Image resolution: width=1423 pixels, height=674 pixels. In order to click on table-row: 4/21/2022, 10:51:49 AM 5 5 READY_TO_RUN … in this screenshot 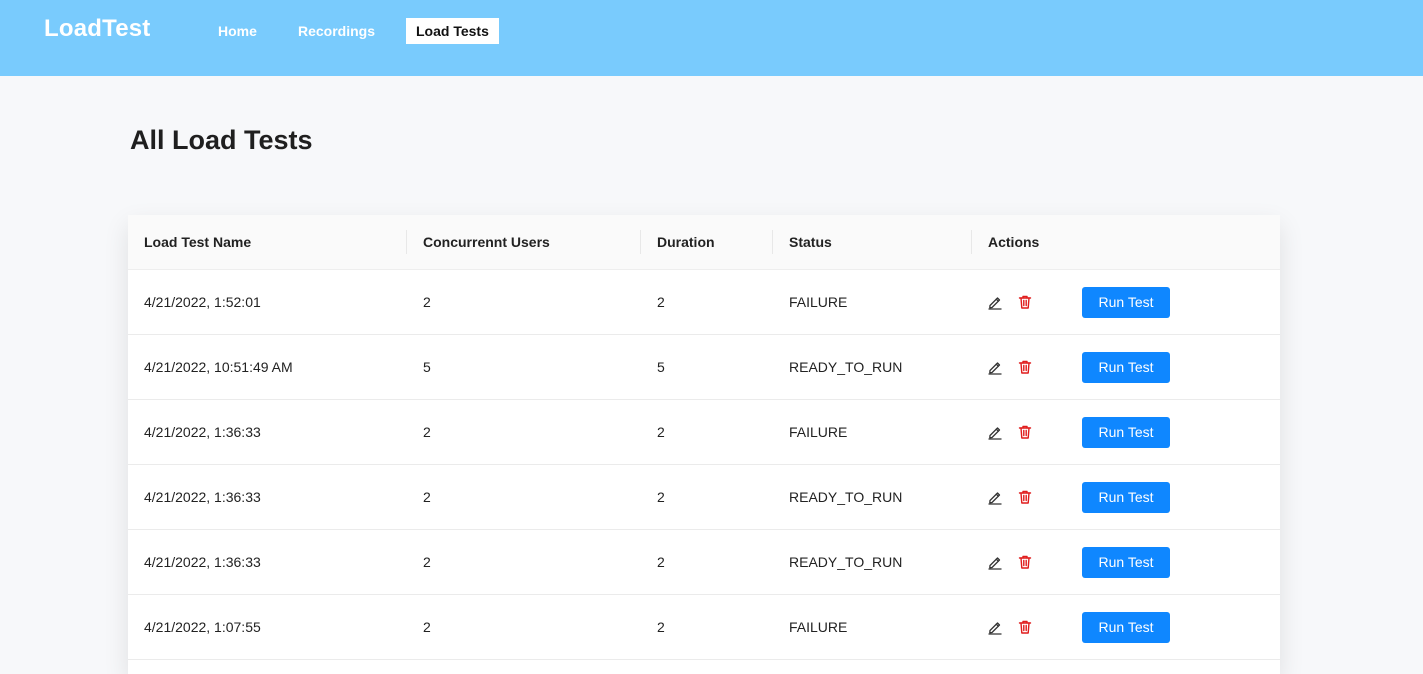, I will do `click(704, 367)`.